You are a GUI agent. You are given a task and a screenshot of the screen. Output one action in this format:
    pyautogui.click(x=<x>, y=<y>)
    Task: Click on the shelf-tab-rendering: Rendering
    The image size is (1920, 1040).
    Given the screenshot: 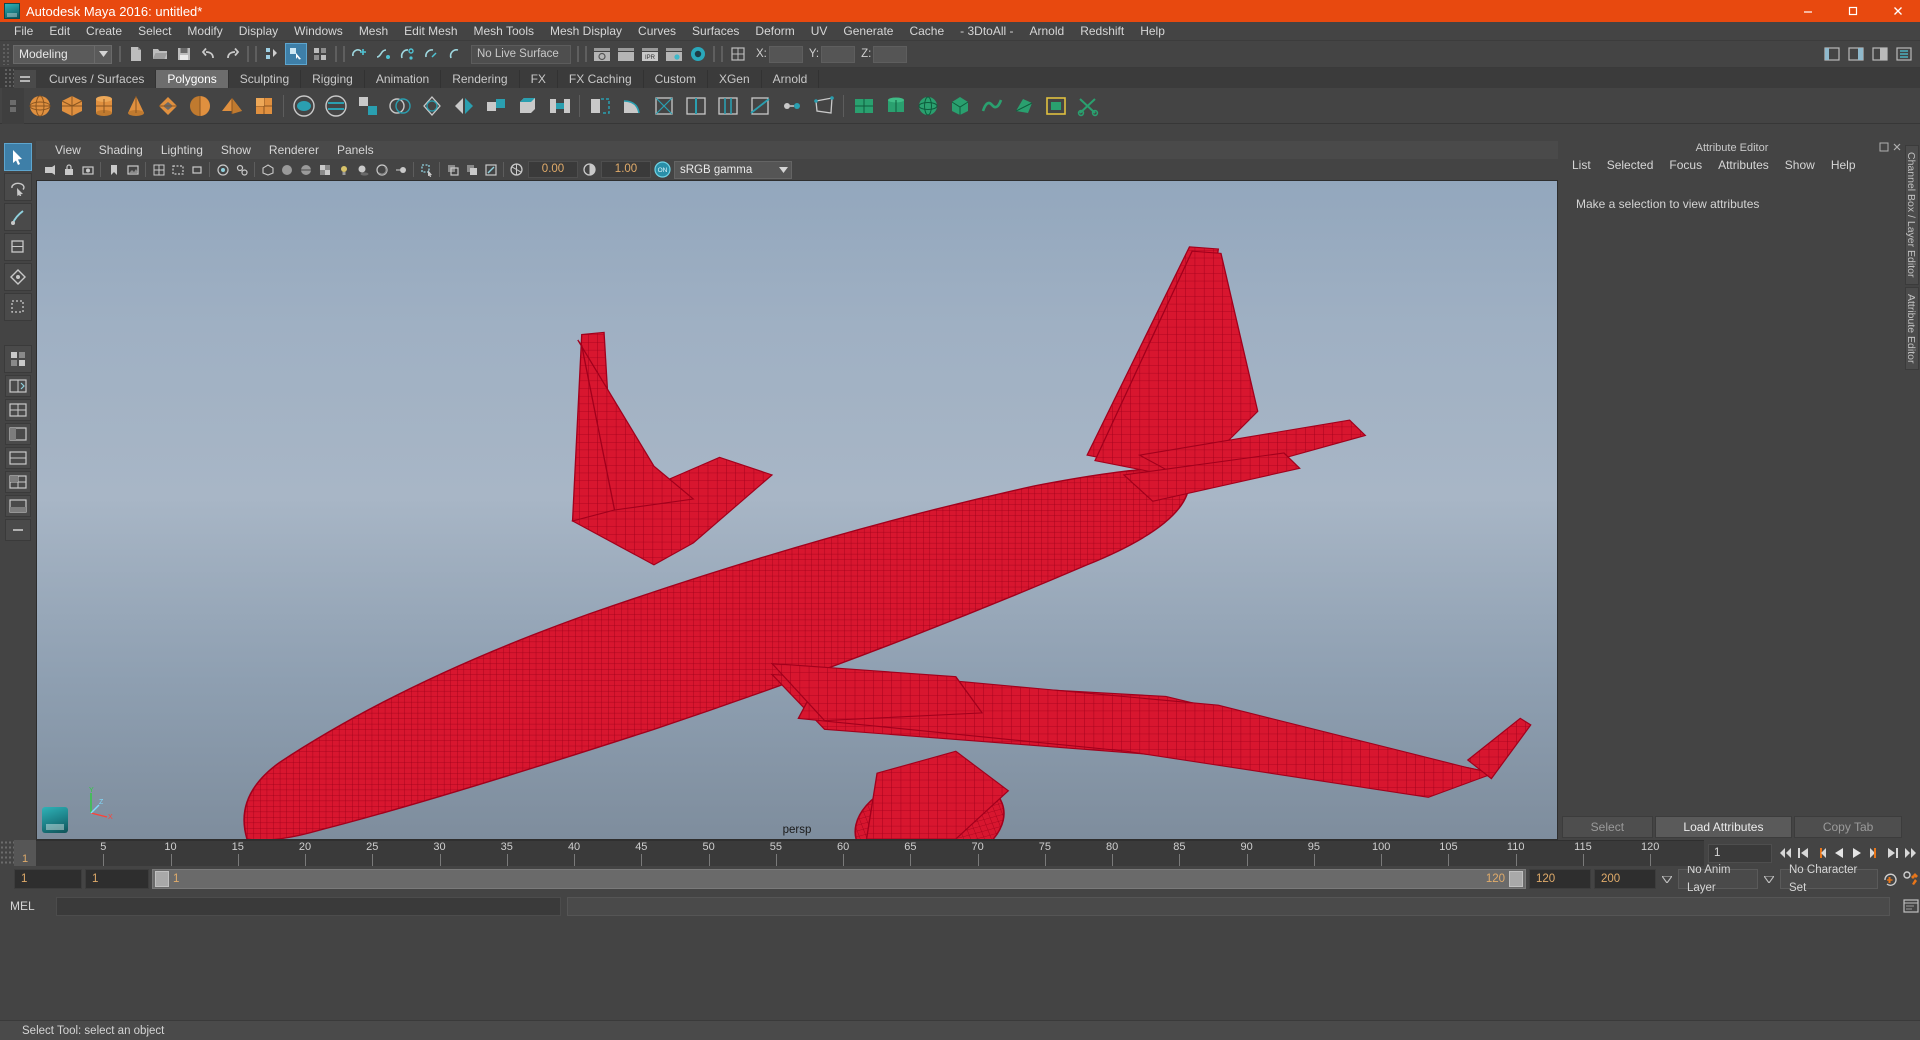 What is the action you would take?
    pyautogui.click(x=480, y=79)
    